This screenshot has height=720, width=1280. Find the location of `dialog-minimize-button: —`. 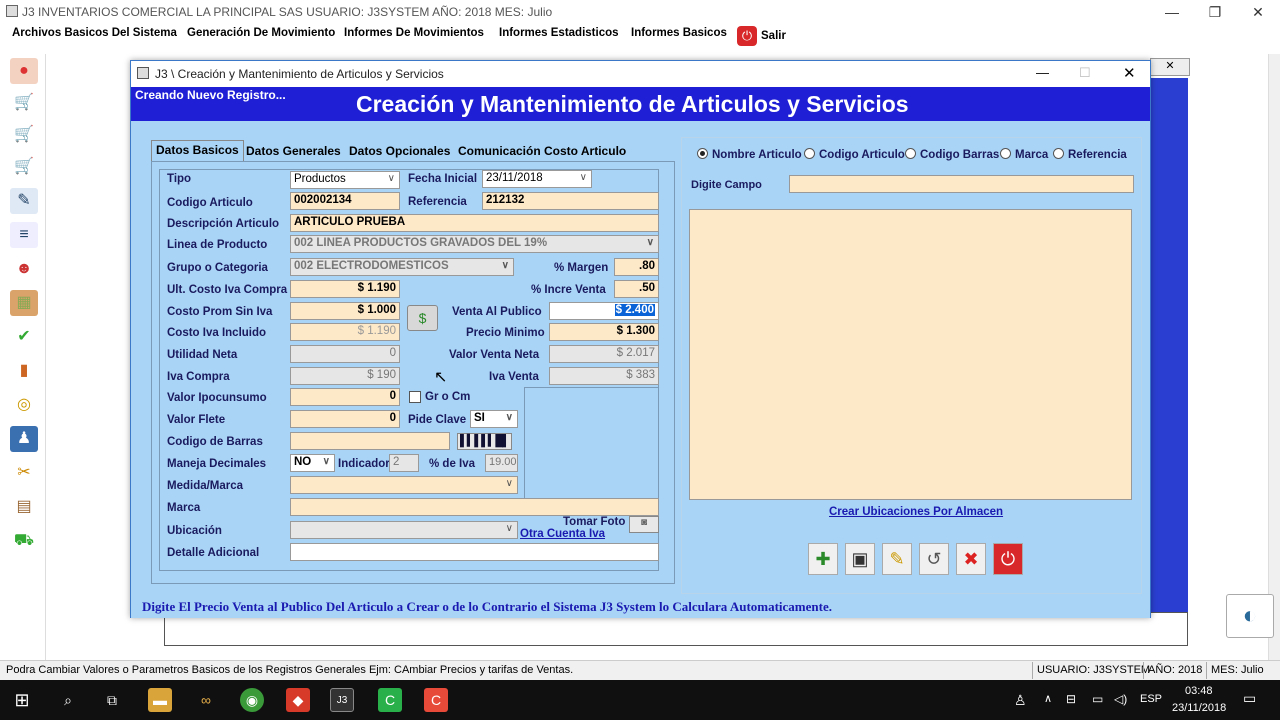

dialog-minimize-button: — is located at coordinates (1042, 72).